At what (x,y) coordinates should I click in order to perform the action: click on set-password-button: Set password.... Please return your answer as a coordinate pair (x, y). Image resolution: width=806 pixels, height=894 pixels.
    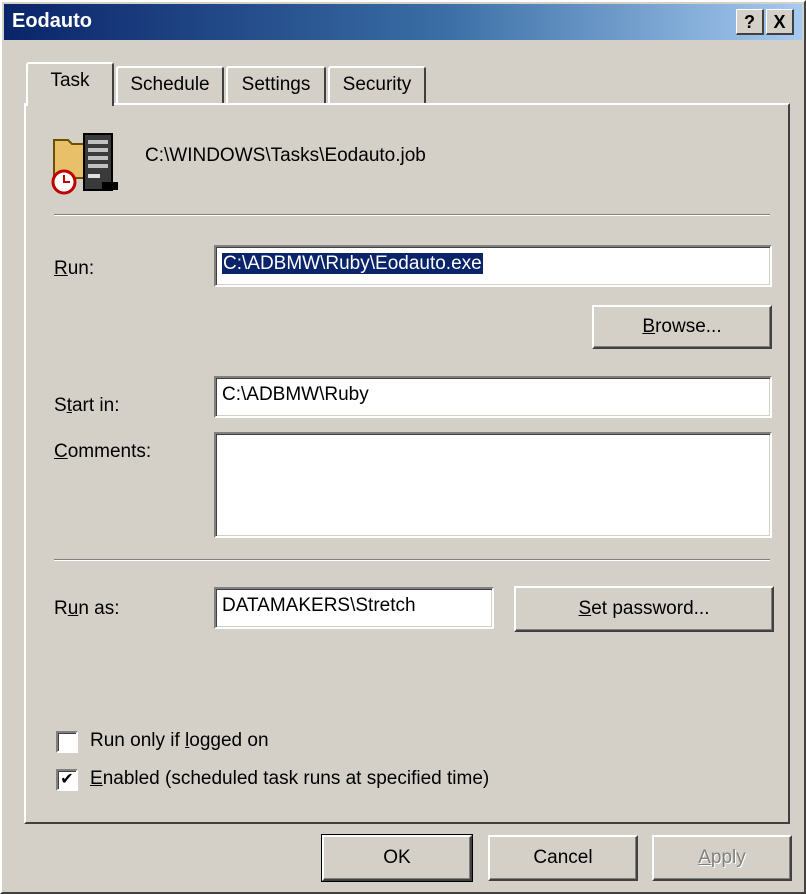
    Looking at the image, I should click on (644, 609).